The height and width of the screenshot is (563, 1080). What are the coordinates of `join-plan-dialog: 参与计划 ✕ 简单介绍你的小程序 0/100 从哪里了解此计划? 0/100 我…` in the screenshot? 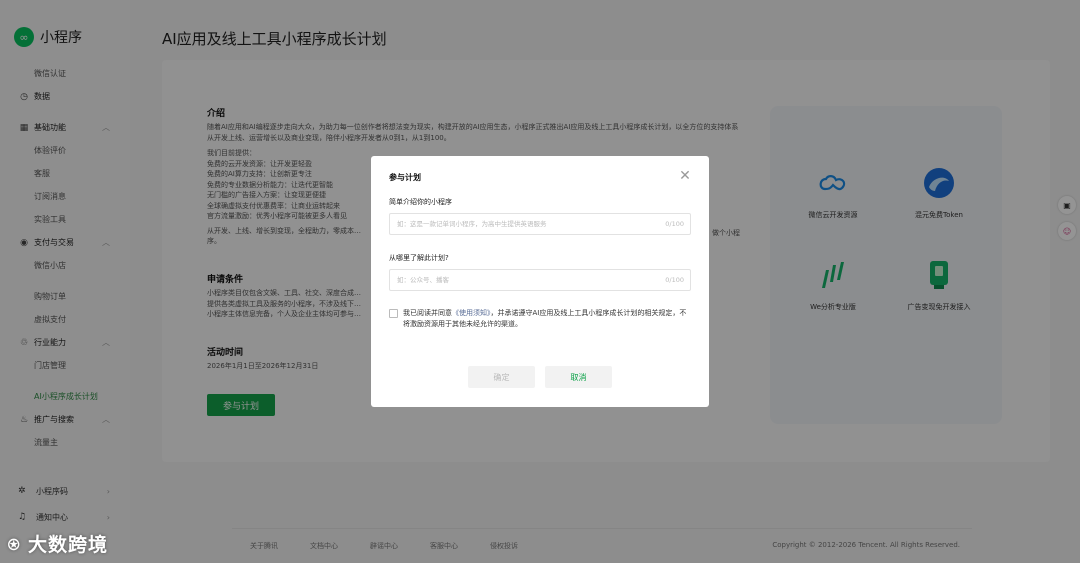 It's located at (540, 281).